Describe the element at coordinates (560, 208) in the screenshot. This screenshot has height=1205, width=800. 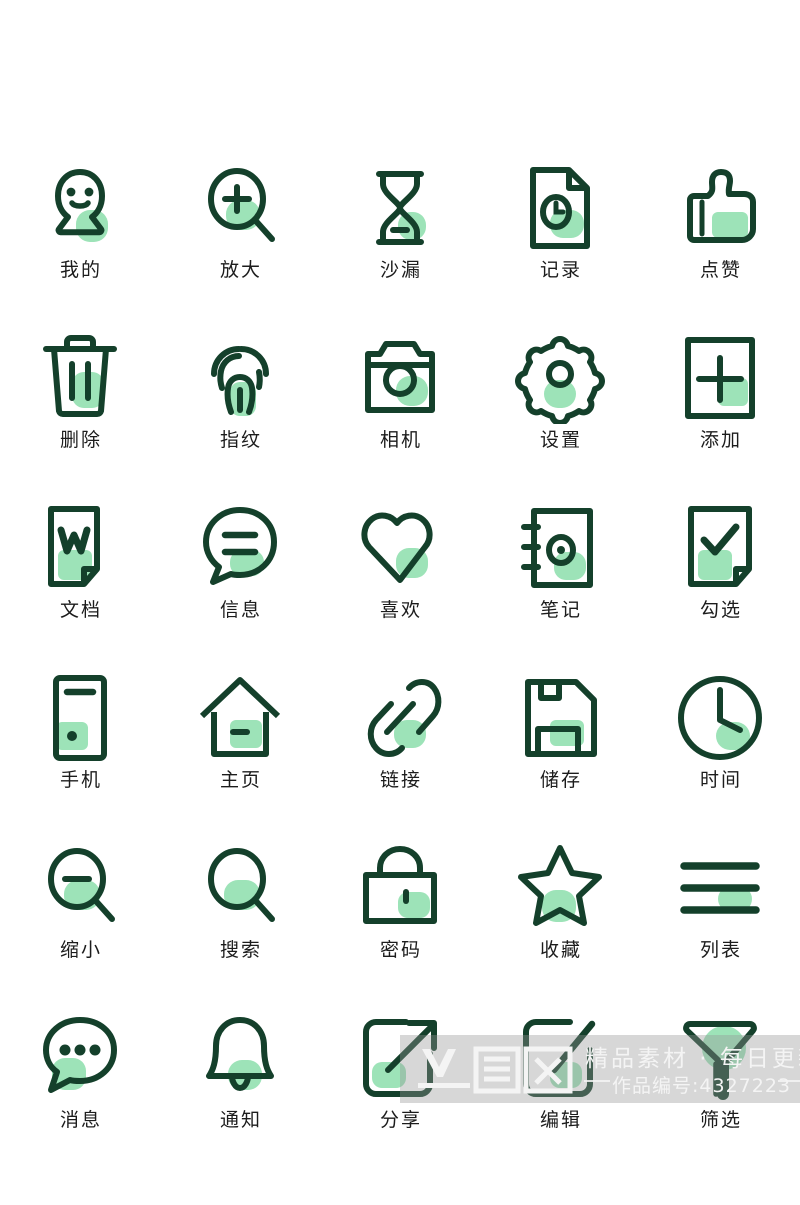
I see `record-icon` at that location.